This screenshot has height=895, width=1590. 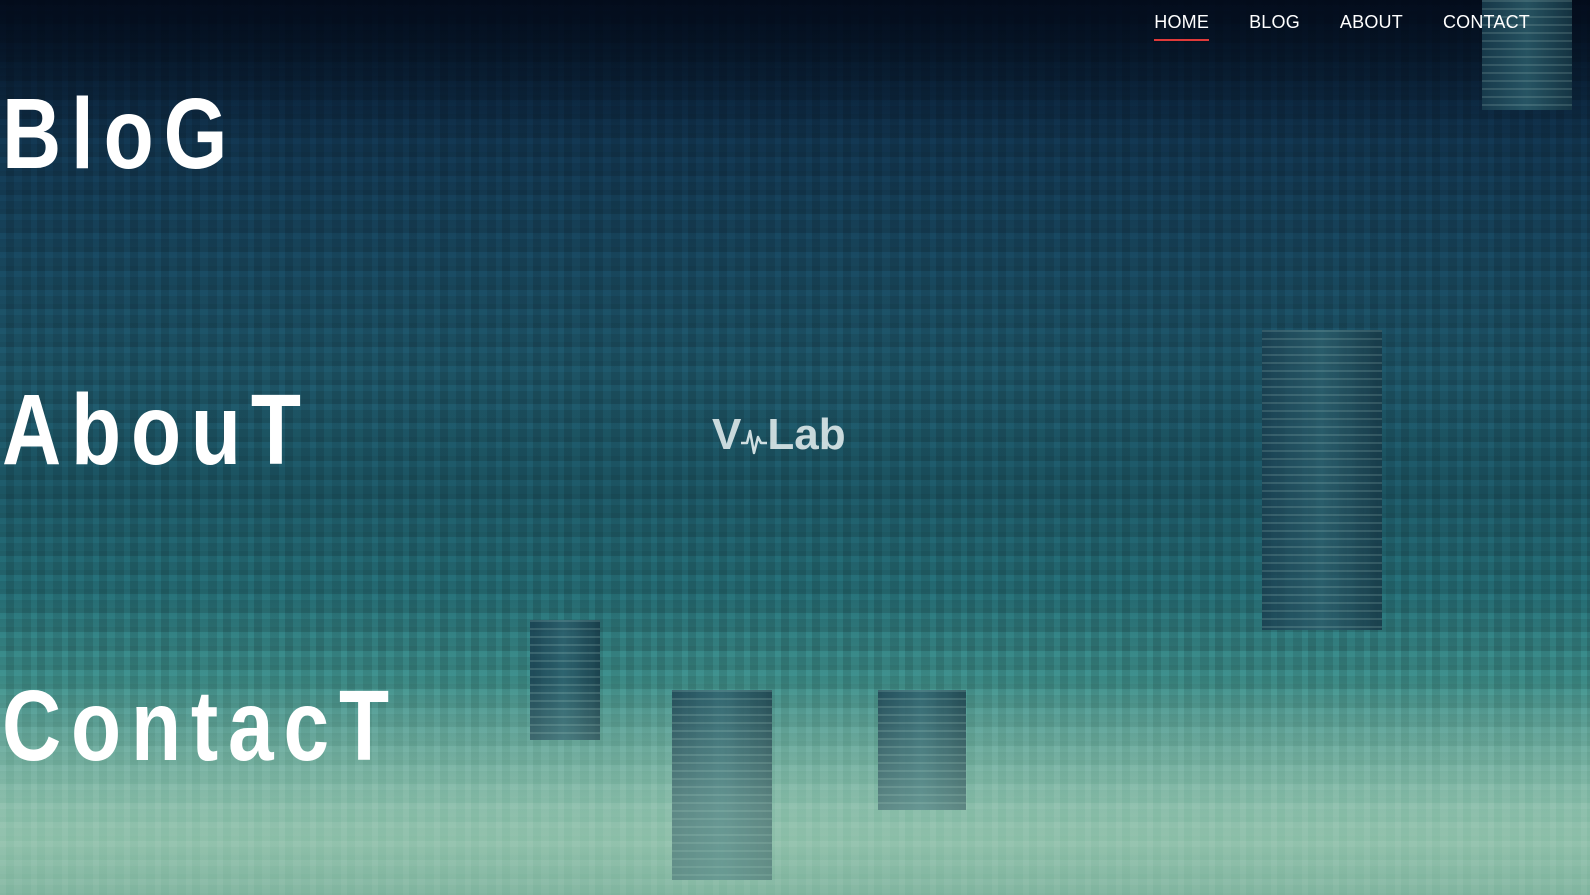 I want to click on nav-about-link: ABOUT, so click(x=1371, y=26).